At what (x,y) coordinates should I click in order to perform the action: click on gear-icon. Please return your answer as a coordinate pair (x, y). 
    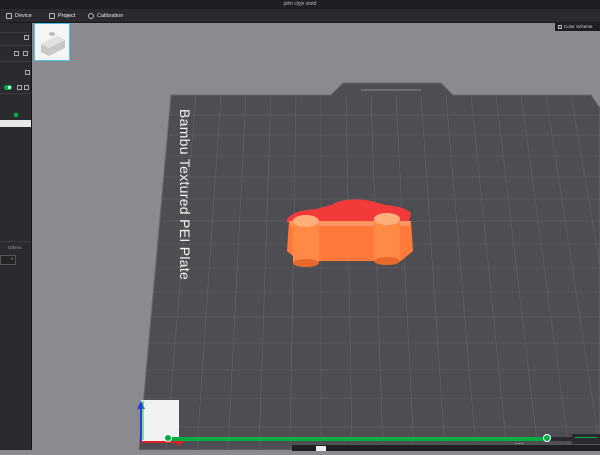
    Looking at the image, I should click on (26, 87).